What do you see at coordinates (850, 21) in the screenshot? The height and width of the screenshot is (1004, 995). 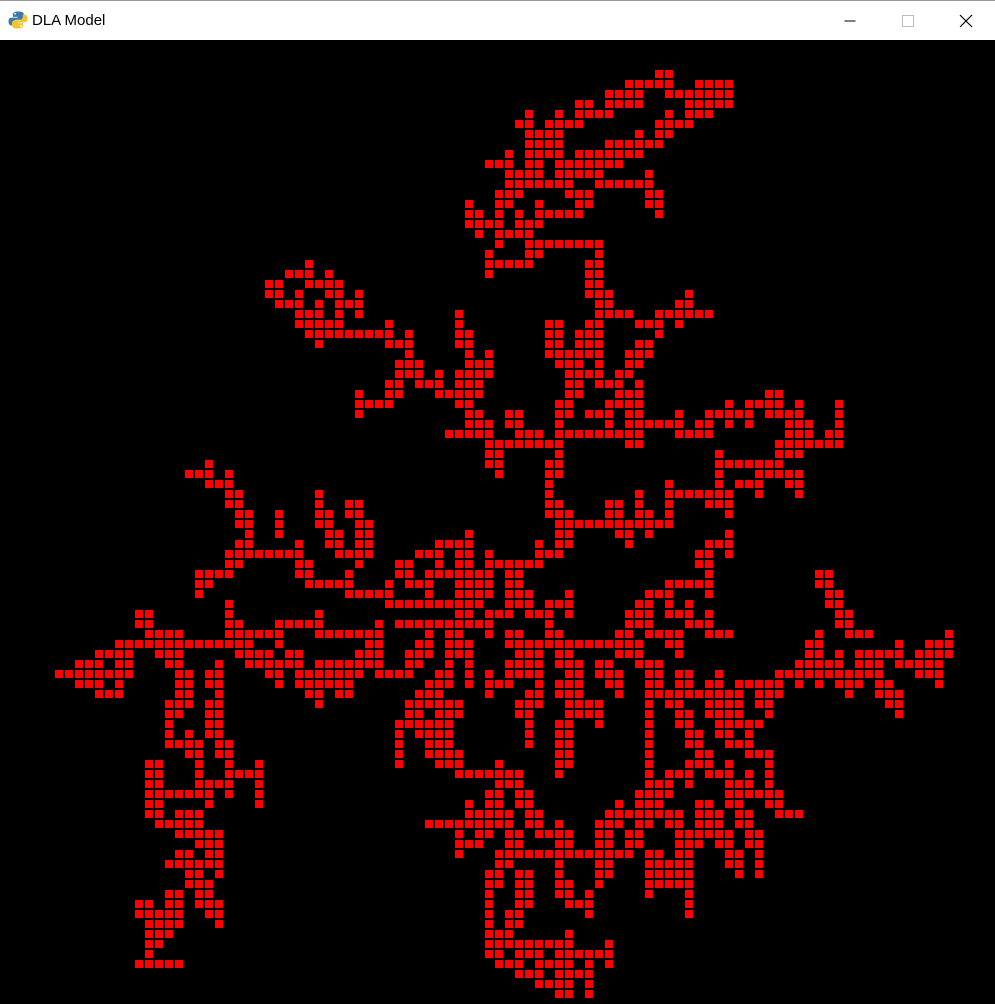 I see `minimize-button` at bounding box center [850, 21].